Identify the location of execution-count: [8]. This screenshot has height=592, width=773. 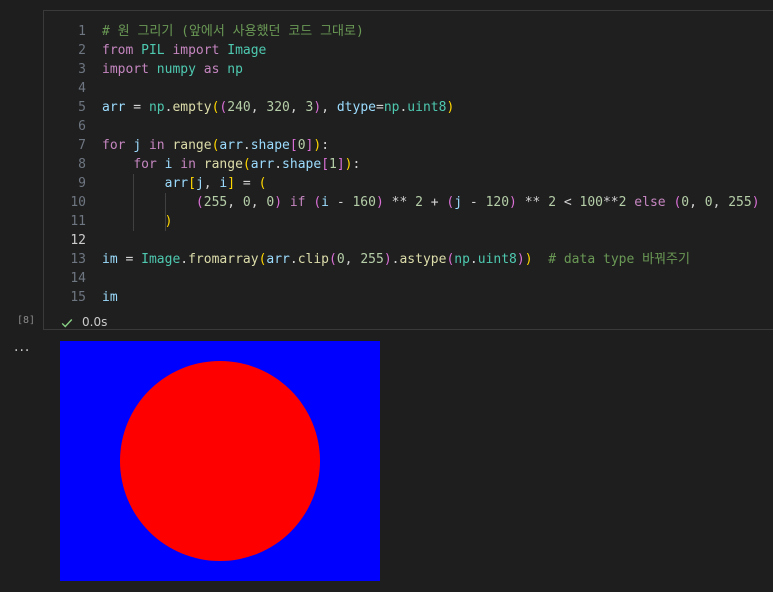
(26, 320).